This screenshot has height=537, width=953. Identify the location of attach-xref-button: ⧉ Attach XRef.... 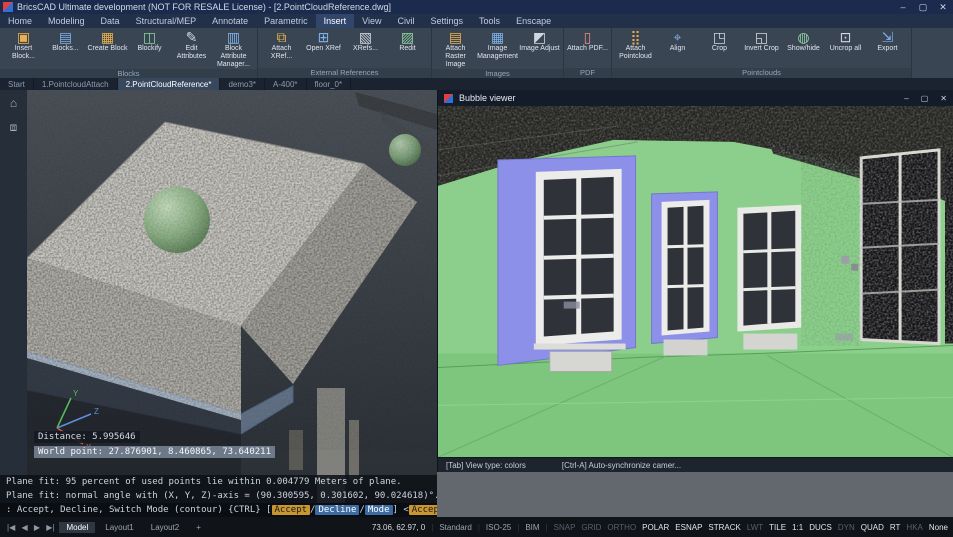
(281, 45).